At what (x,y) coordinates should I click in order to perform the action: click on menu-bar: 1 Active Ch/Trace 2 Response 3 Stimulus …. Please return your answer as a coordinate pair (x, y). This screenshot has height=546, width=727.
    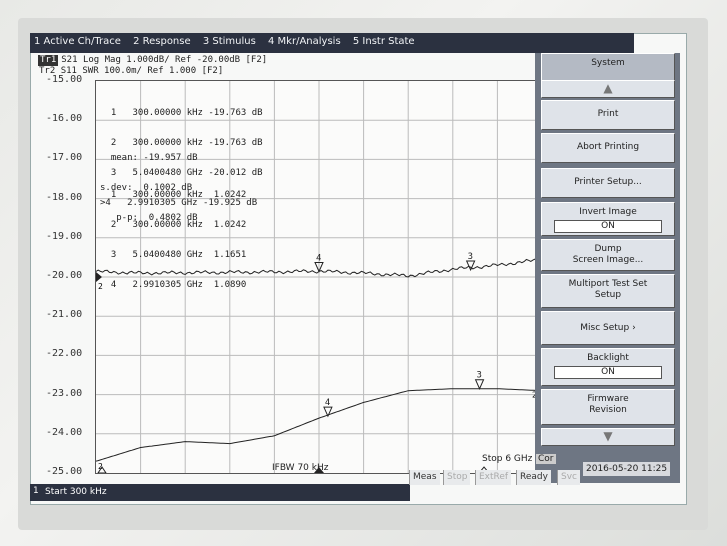
    Looking at the image, I should click on (332, 43).